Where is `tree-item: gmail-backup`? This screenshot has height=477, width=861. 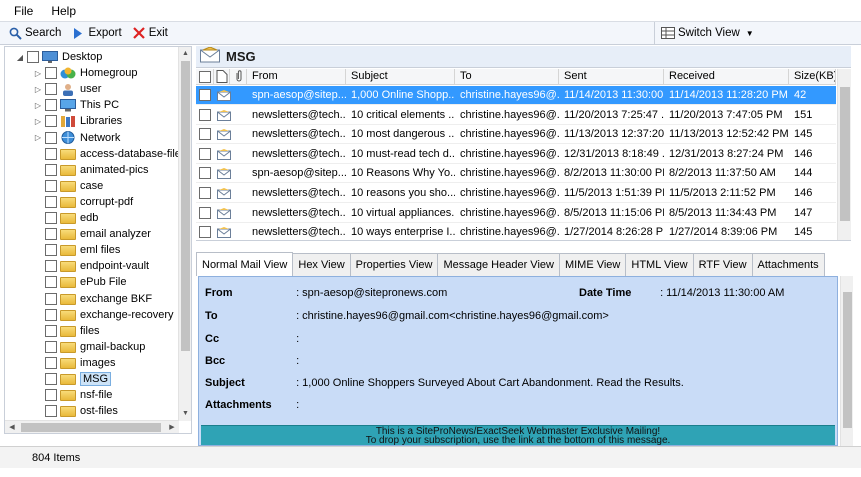 tree-item: gmail-backup is located at coordinates (89, 347).